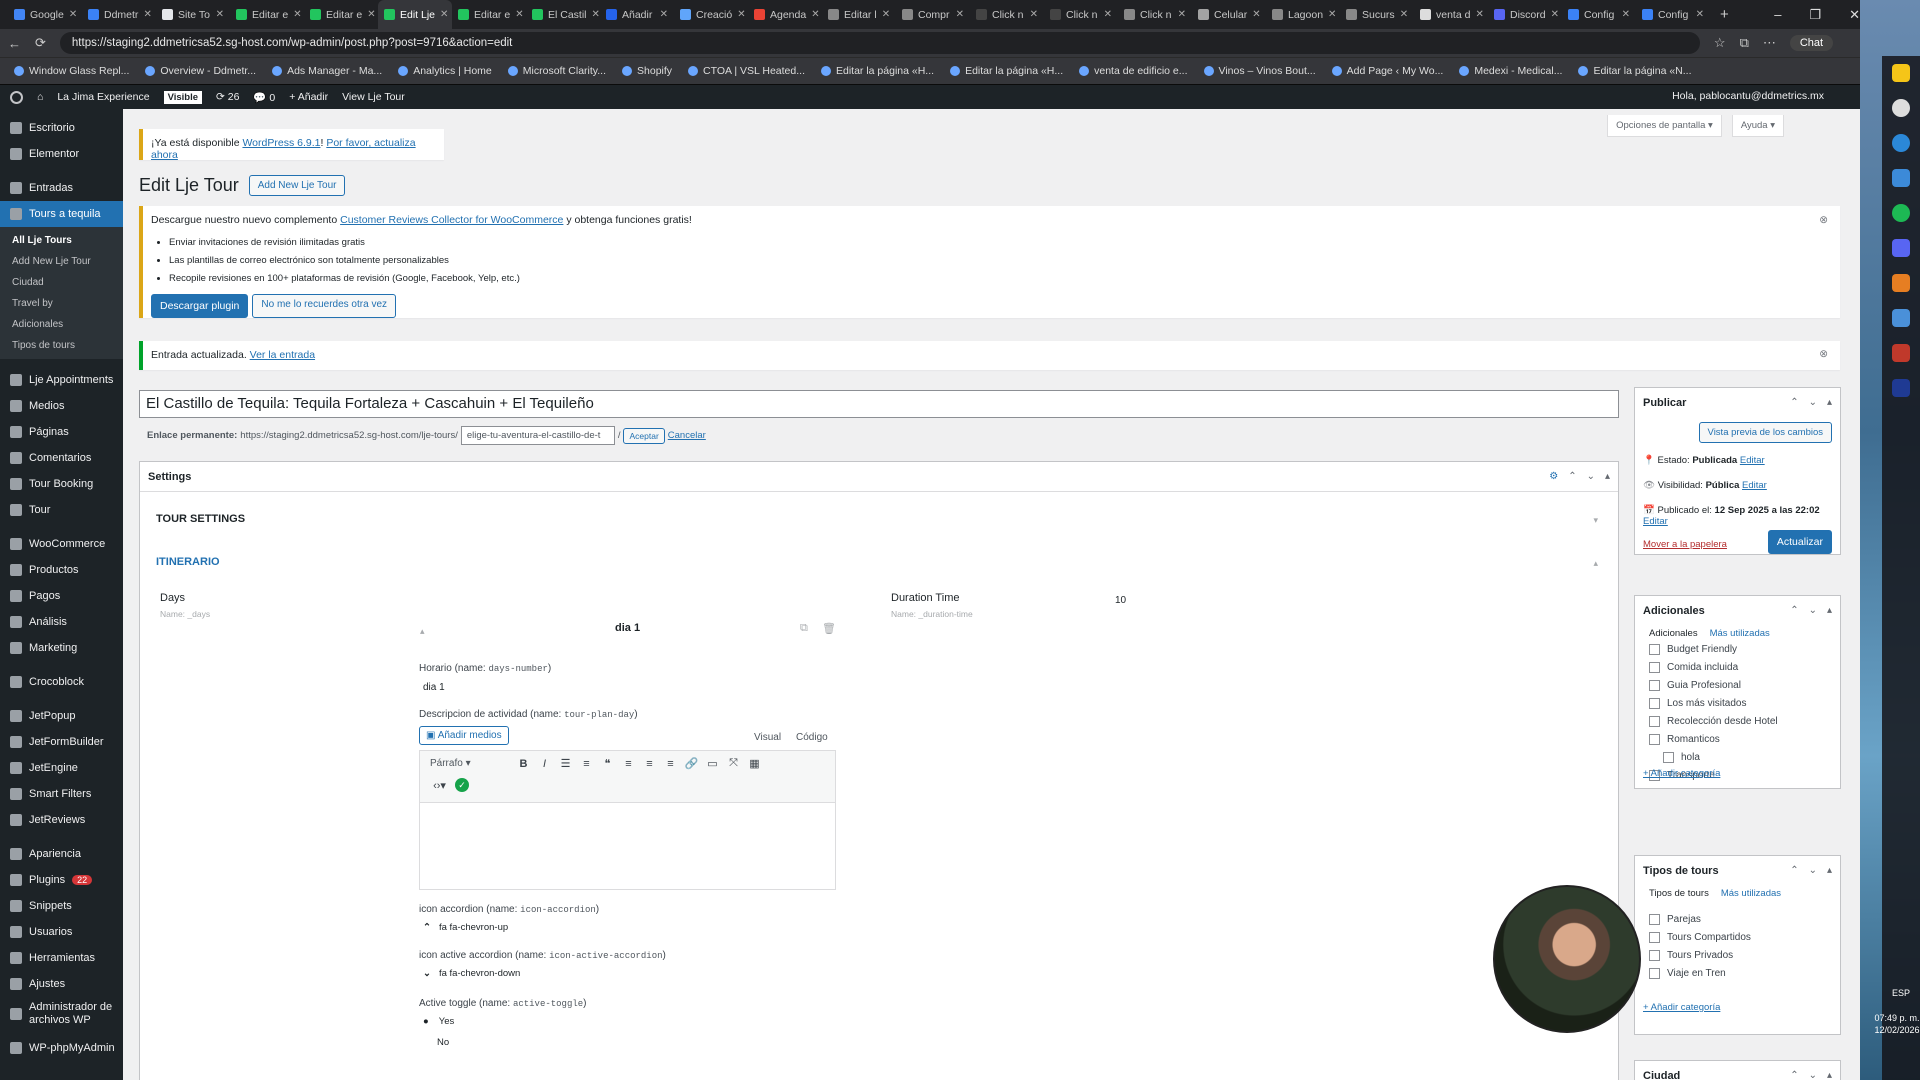  I want to click on browser-tab: Lagoon ✕, so click(1303, 14).